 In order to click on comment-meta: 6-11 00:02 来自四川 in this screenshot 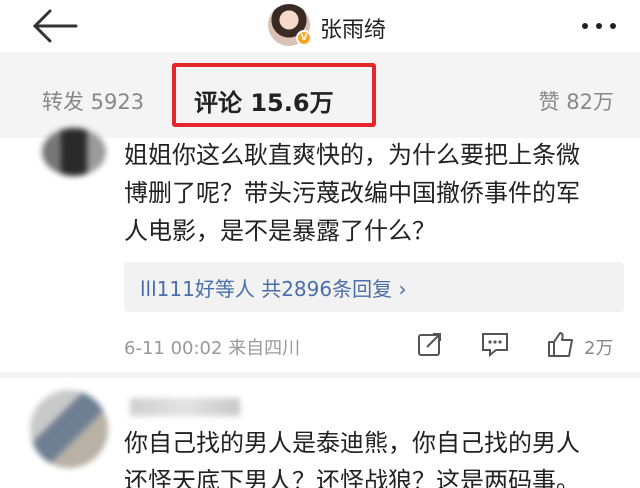, I will do `click(212, 348)`.